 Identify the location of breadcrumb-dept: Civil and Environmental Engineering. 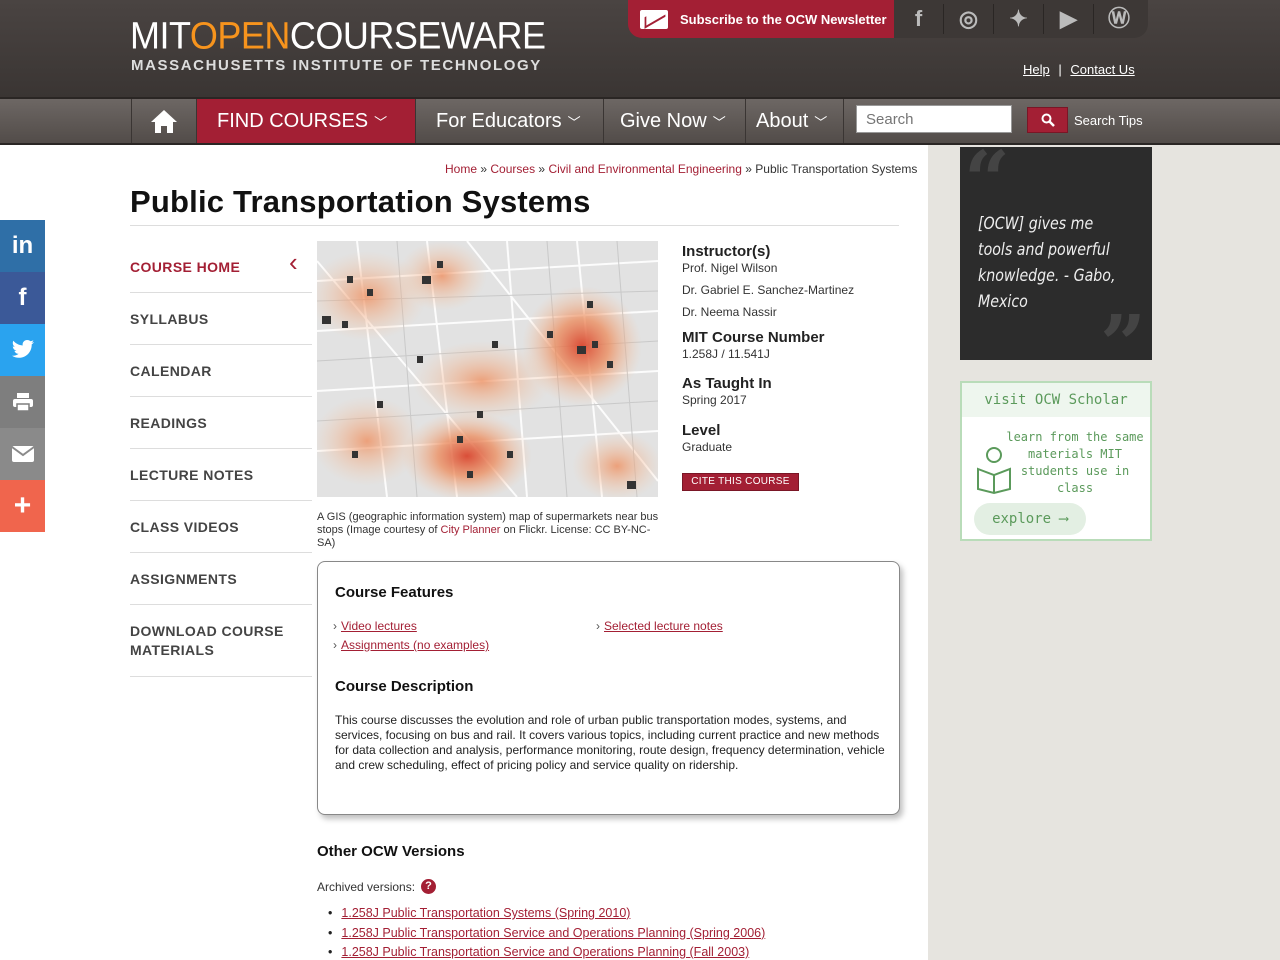
(644, 169).